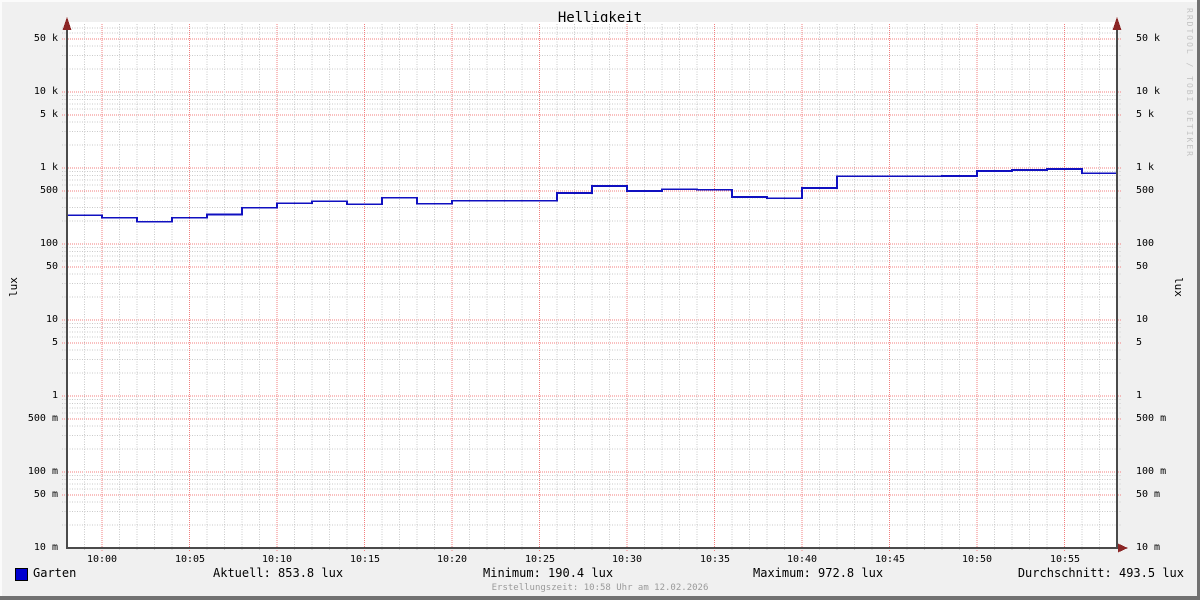  Describe the element at coordinates (365, 559) in the screenshot. I see `x-axis-label: 10:15` at that location.